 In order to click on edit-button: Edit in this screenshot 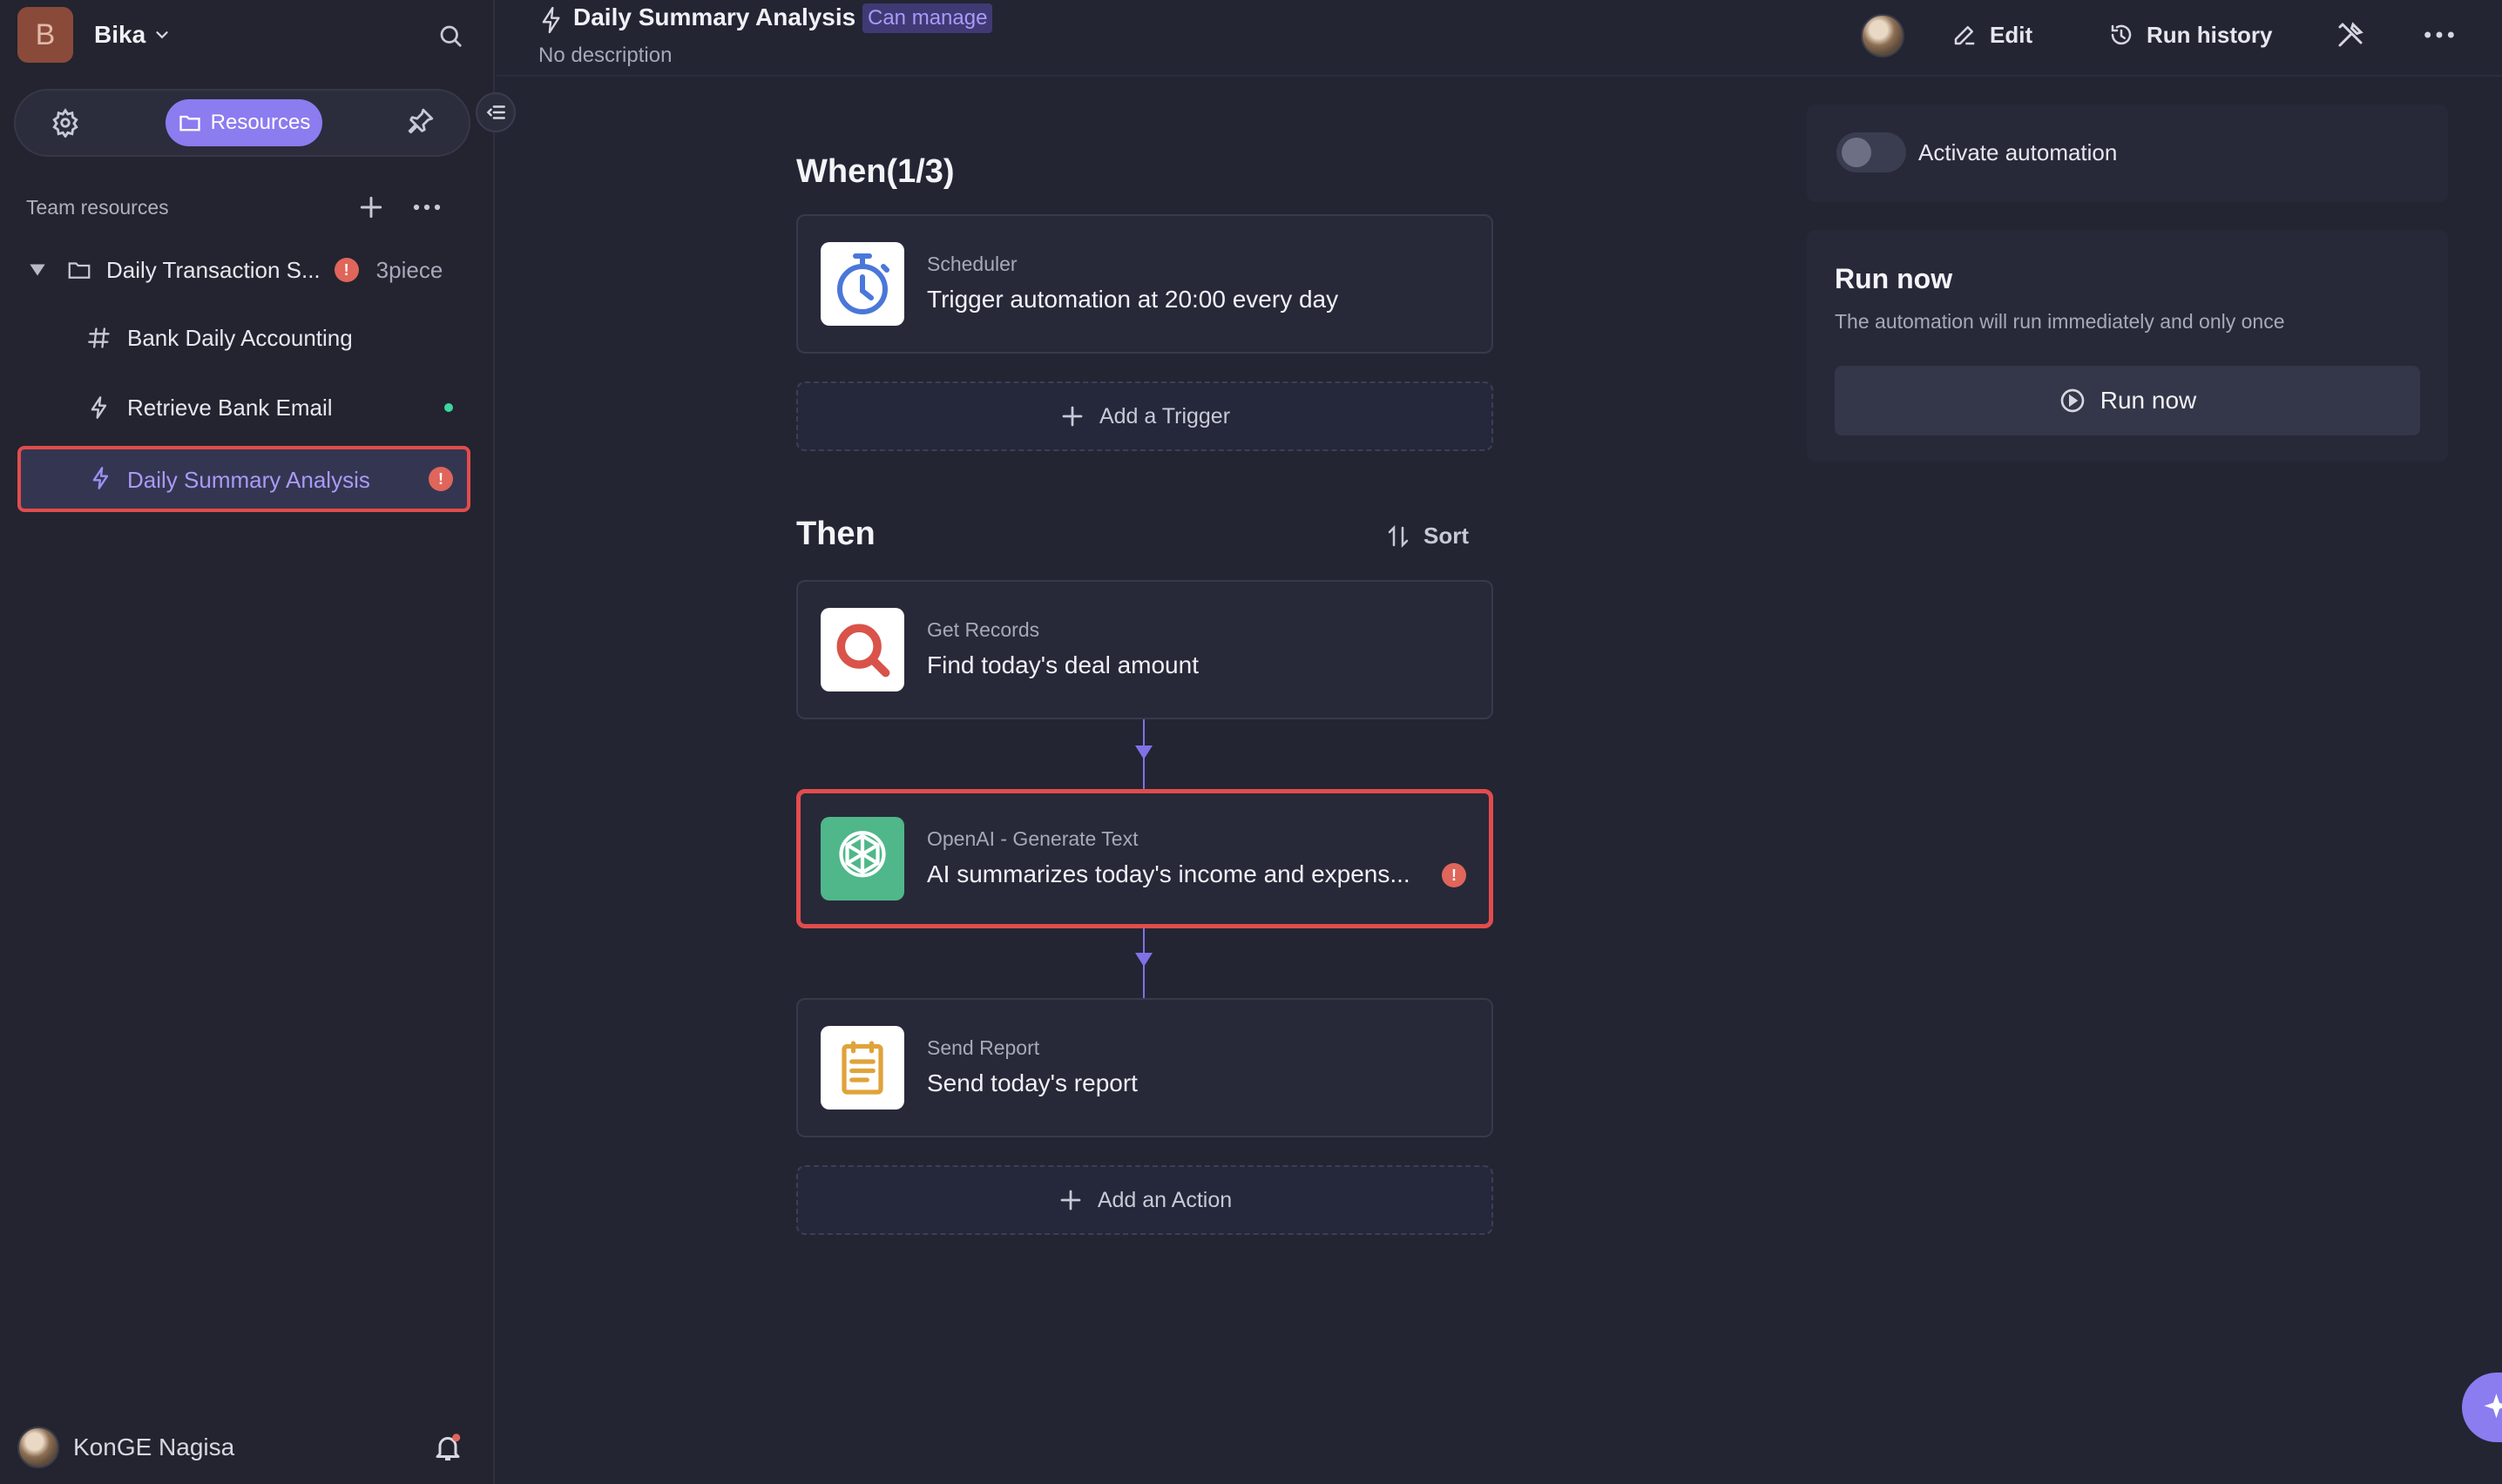, I will do `click(1991, 35)`.